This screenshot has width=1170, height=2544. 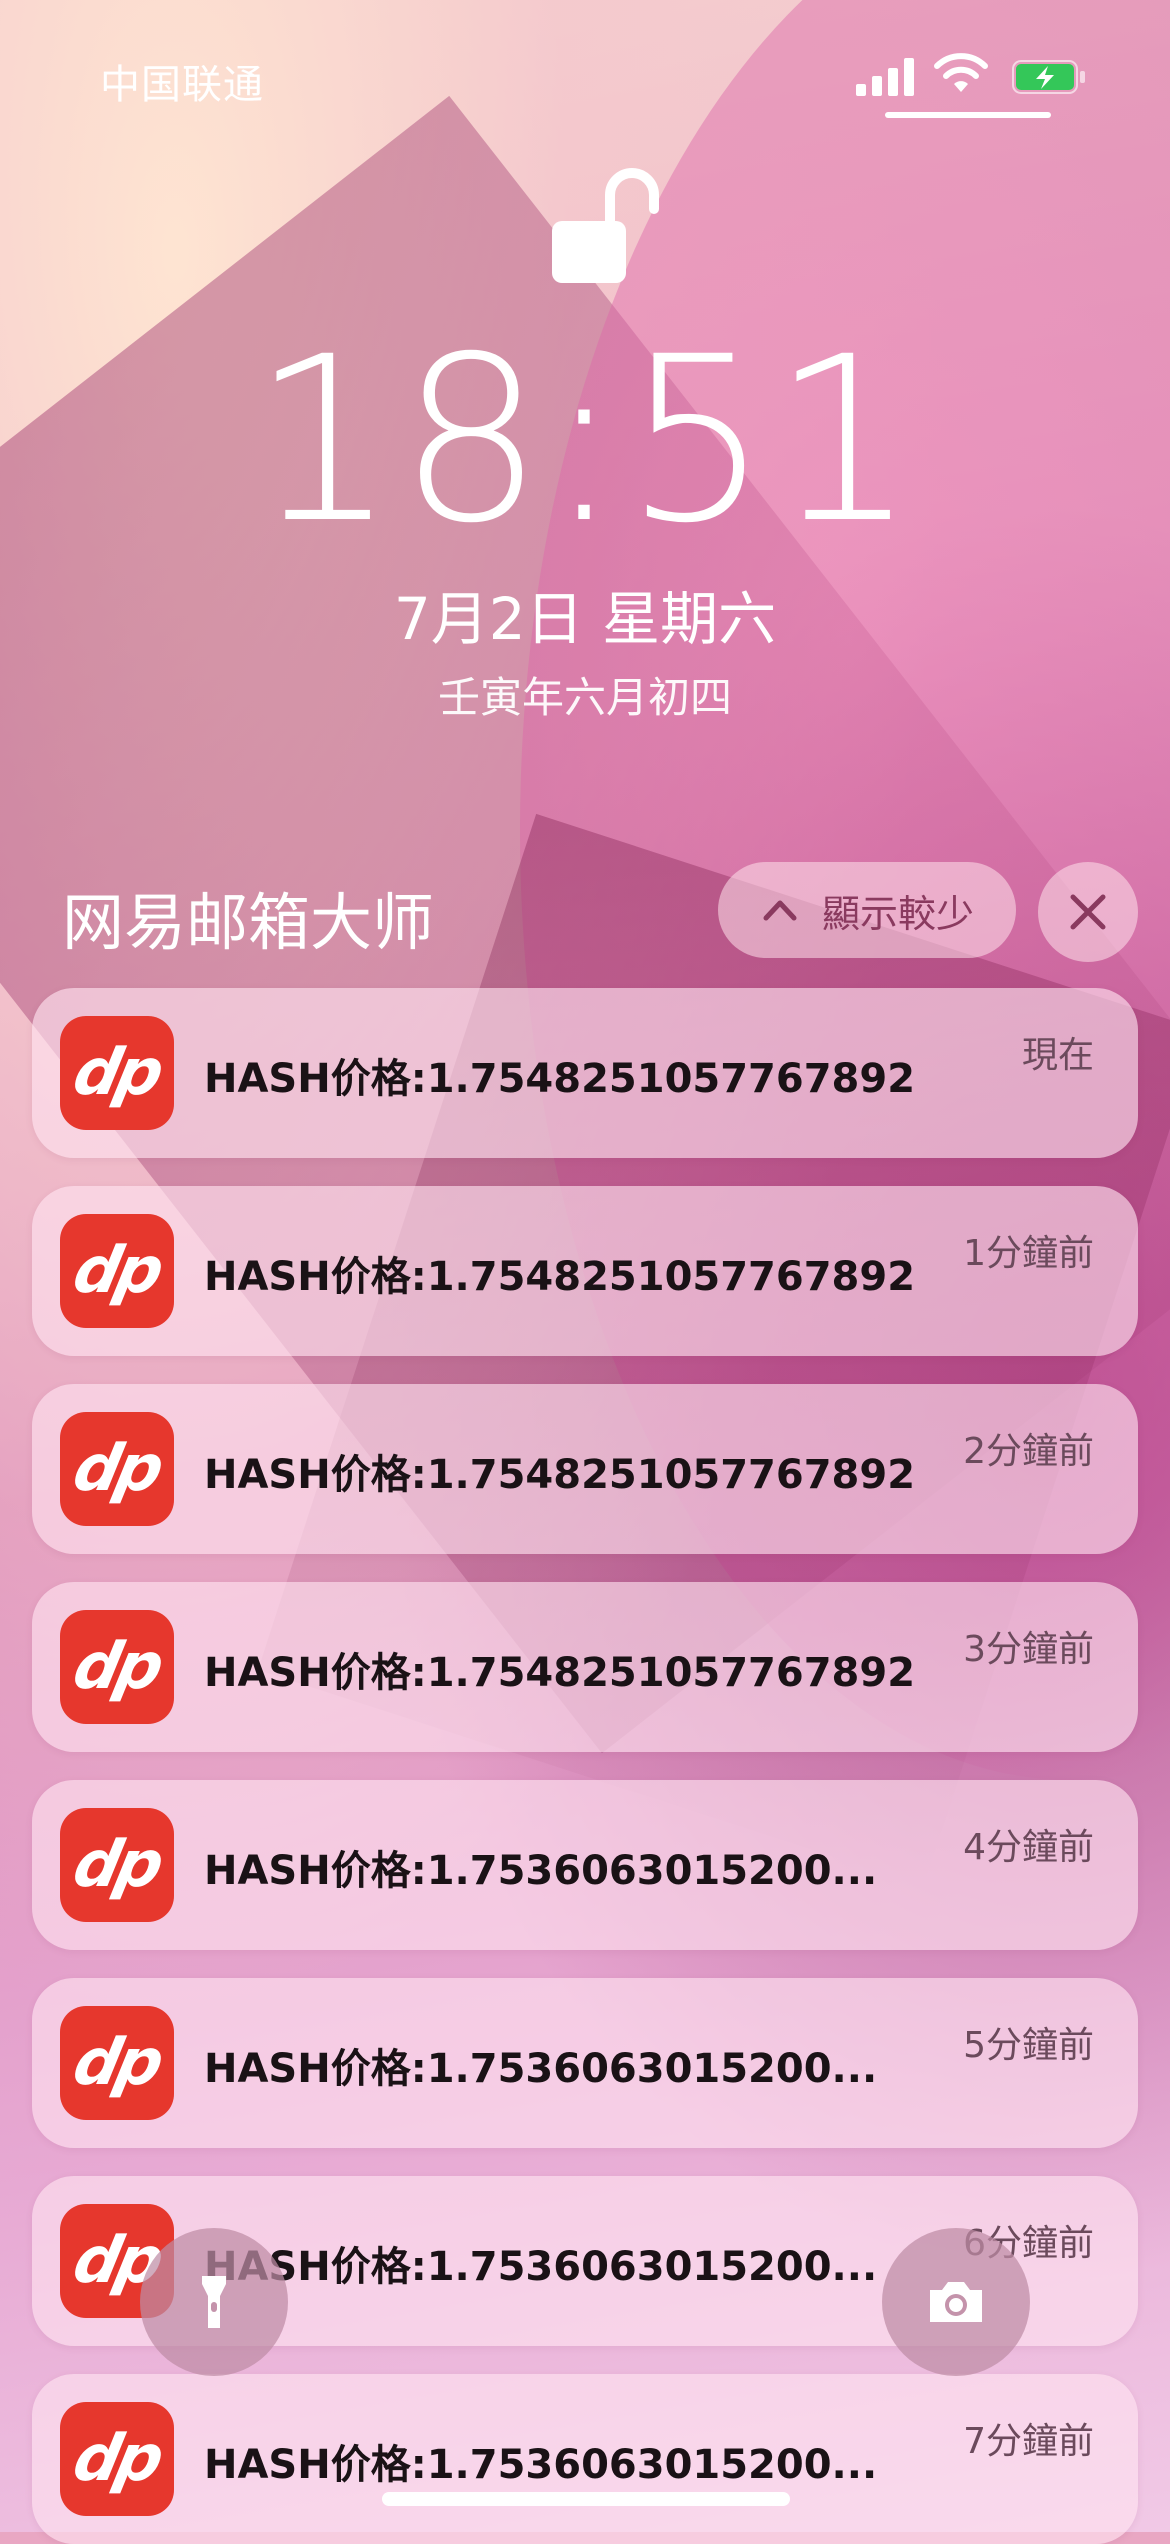 I want to click on notification-card: dp HASH价格:1.7536063015200... 4分鐘前, so click(x=585, y=1865).